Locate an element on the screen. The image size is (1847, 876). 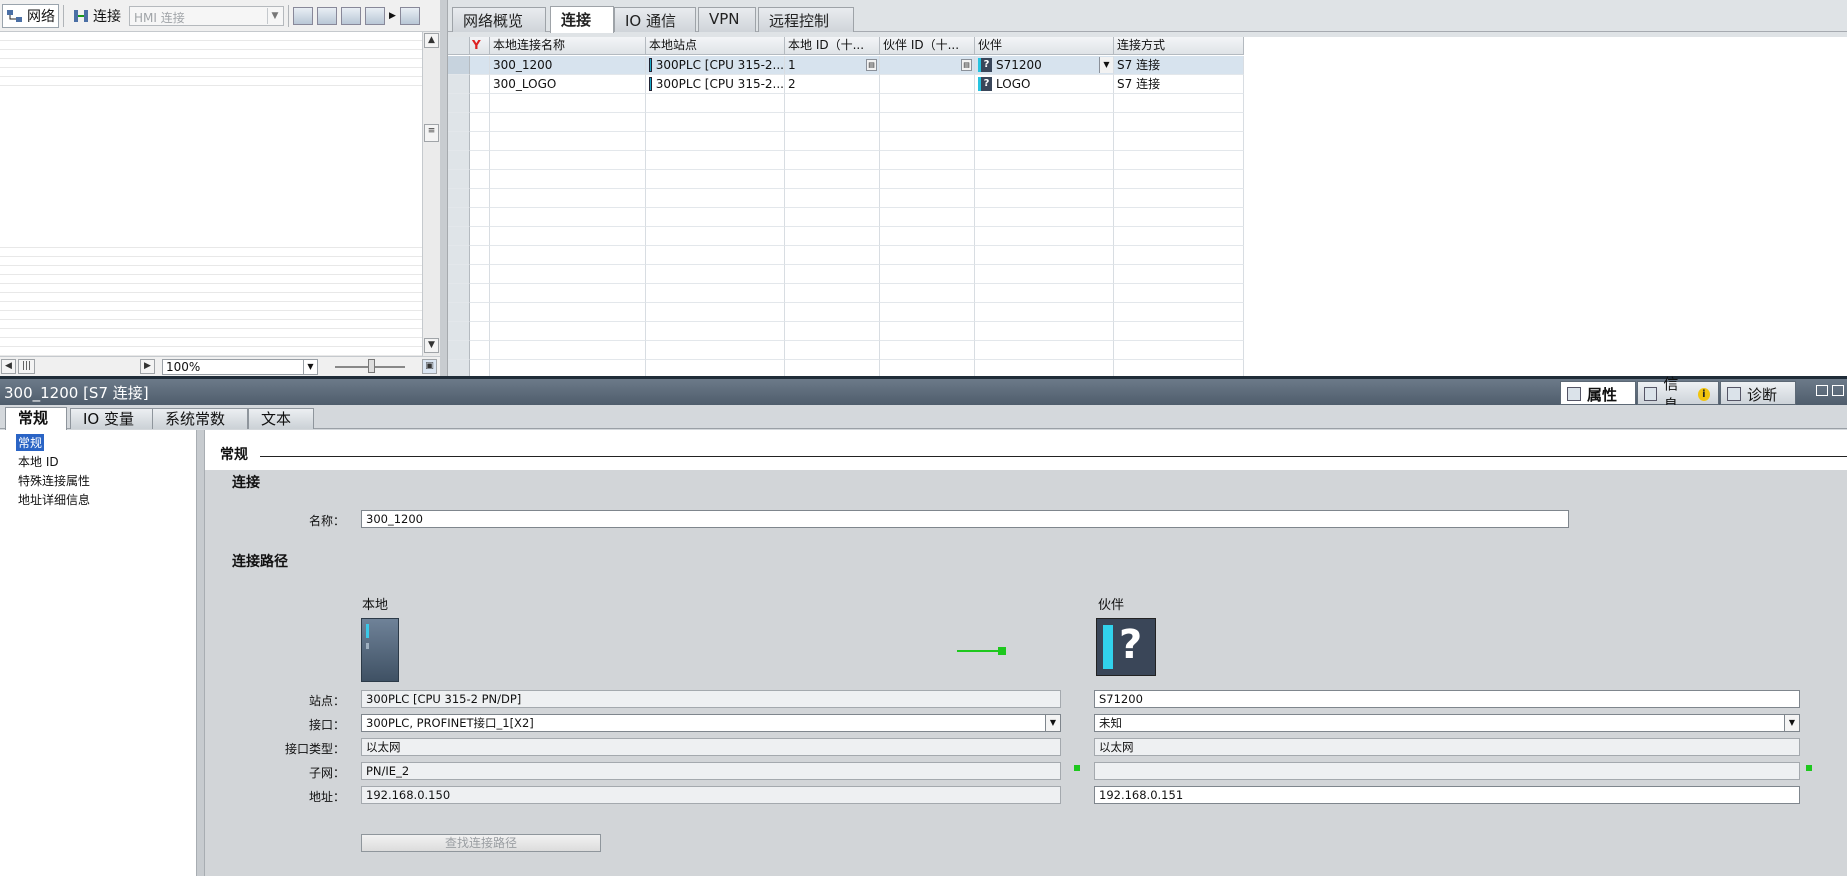
tab-system-constants: 系统常数 is located at coordinates (200, 418).